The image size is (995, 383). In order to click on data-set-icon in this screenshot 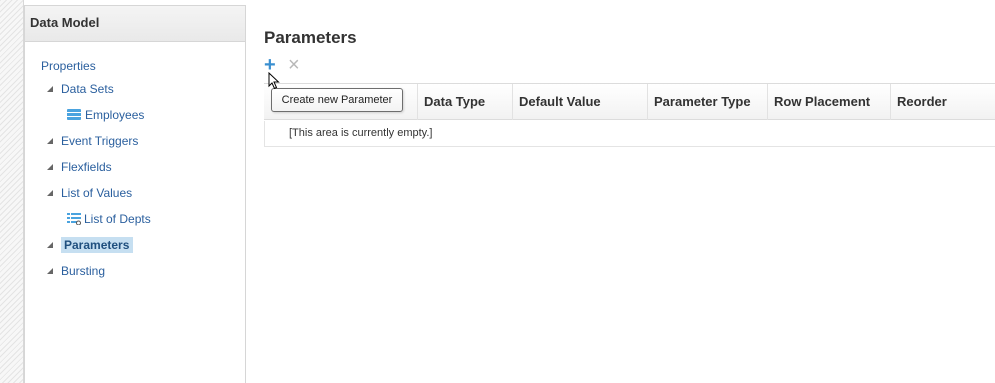, I will do `click(74, 115)`.